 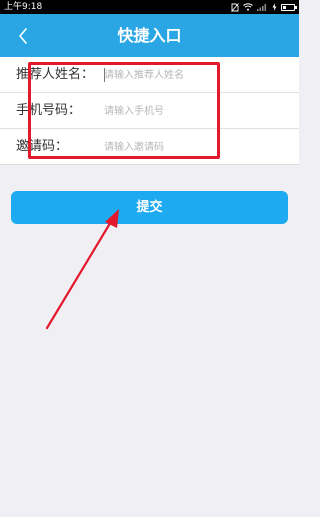 I want to click on signal-icon, so click(x=262, y=7).